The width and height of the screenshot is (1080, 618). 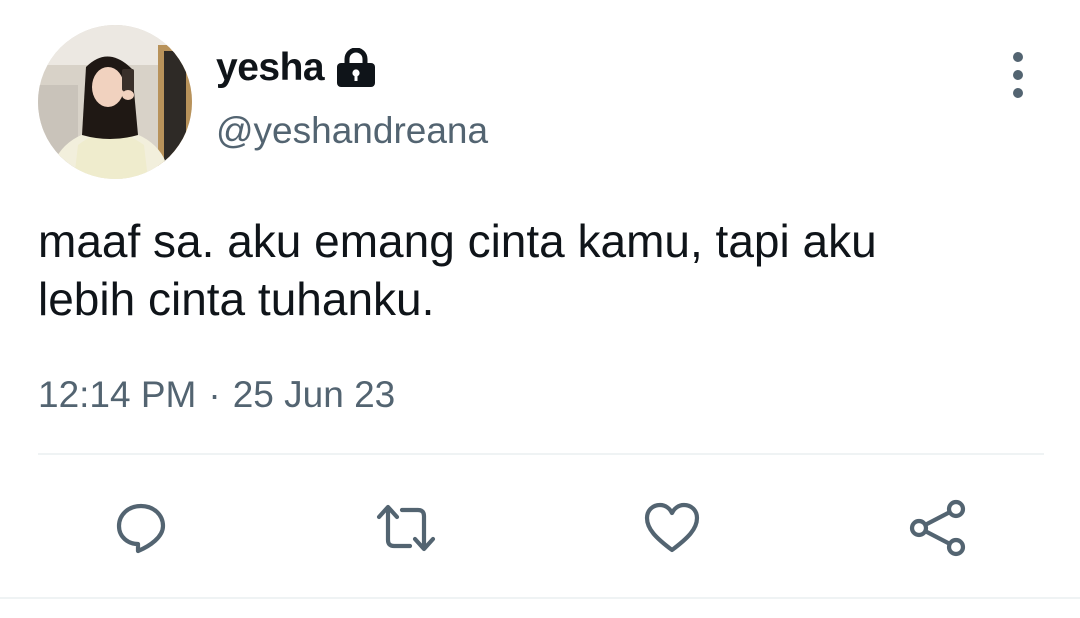 I want to click on like-button, so click(x=672, y=528).